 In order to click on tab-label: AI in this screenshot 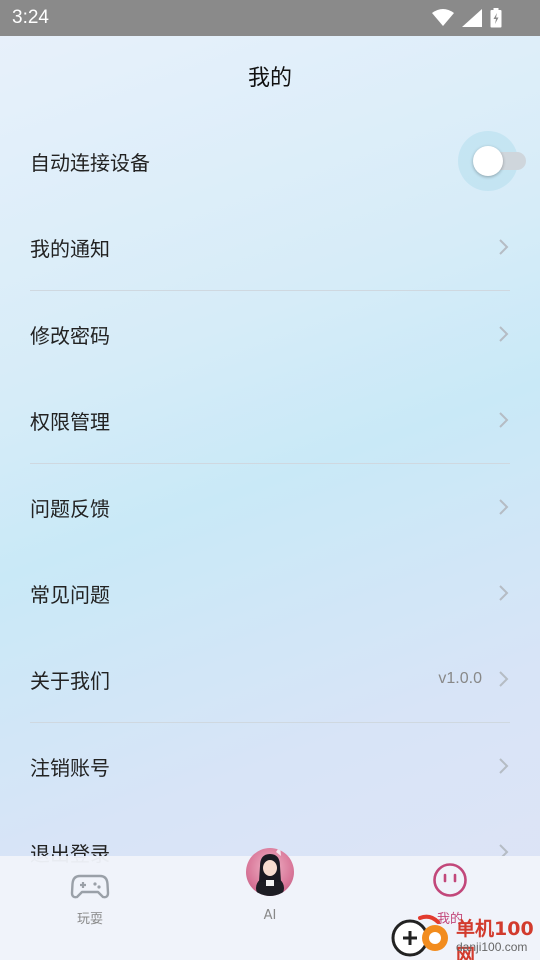, I will do `click(270, 915)`.